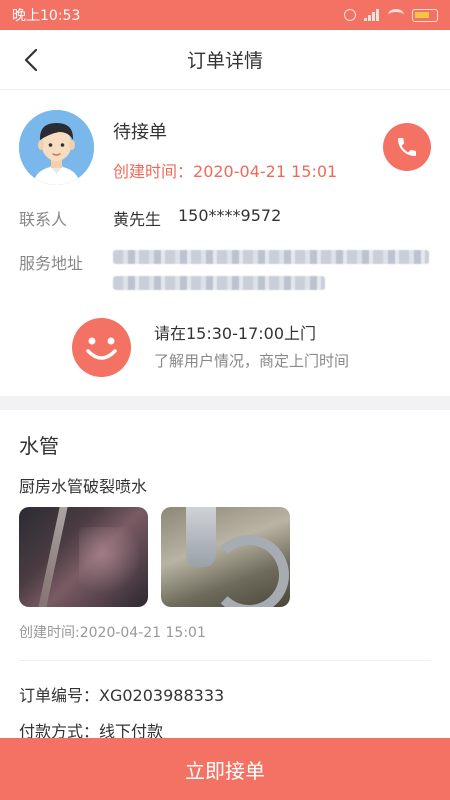 This screenshot has height=800, width=450. What do you see at coordinates (112, 633) in the screenshot?
I see `service-created-time: 创建时间:2020-04-21 15:01` at bounding box center [112, 633].